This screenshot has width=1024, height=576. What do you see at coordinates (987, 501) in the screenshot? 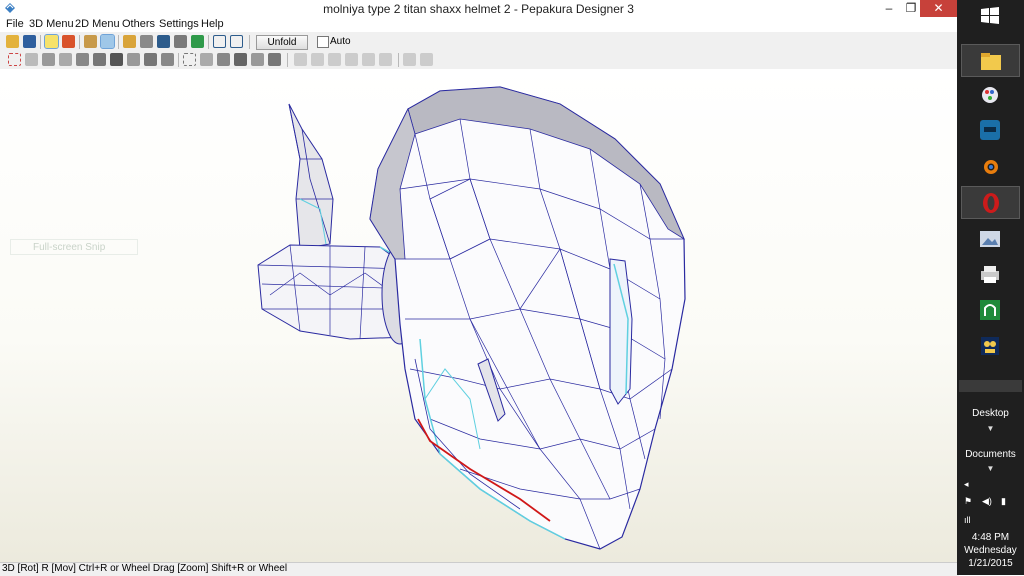
I see `volume-icon: ◀)` at bounding box center [987, 501].